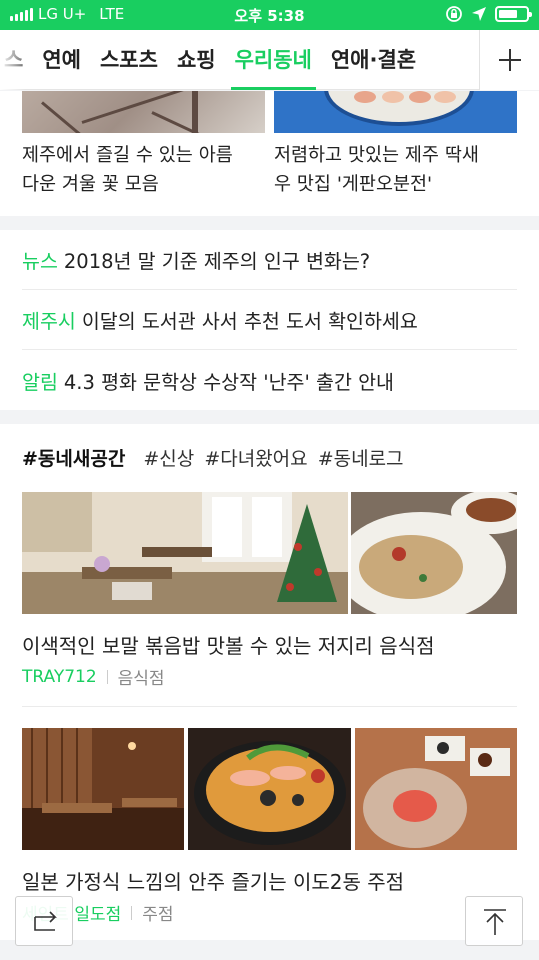 Image resolution: width=539 pixels, height=960 pixels. I want to click on news-headline: 2018년 말 기준 제주의 인구 변화는?, so click(217, 261).